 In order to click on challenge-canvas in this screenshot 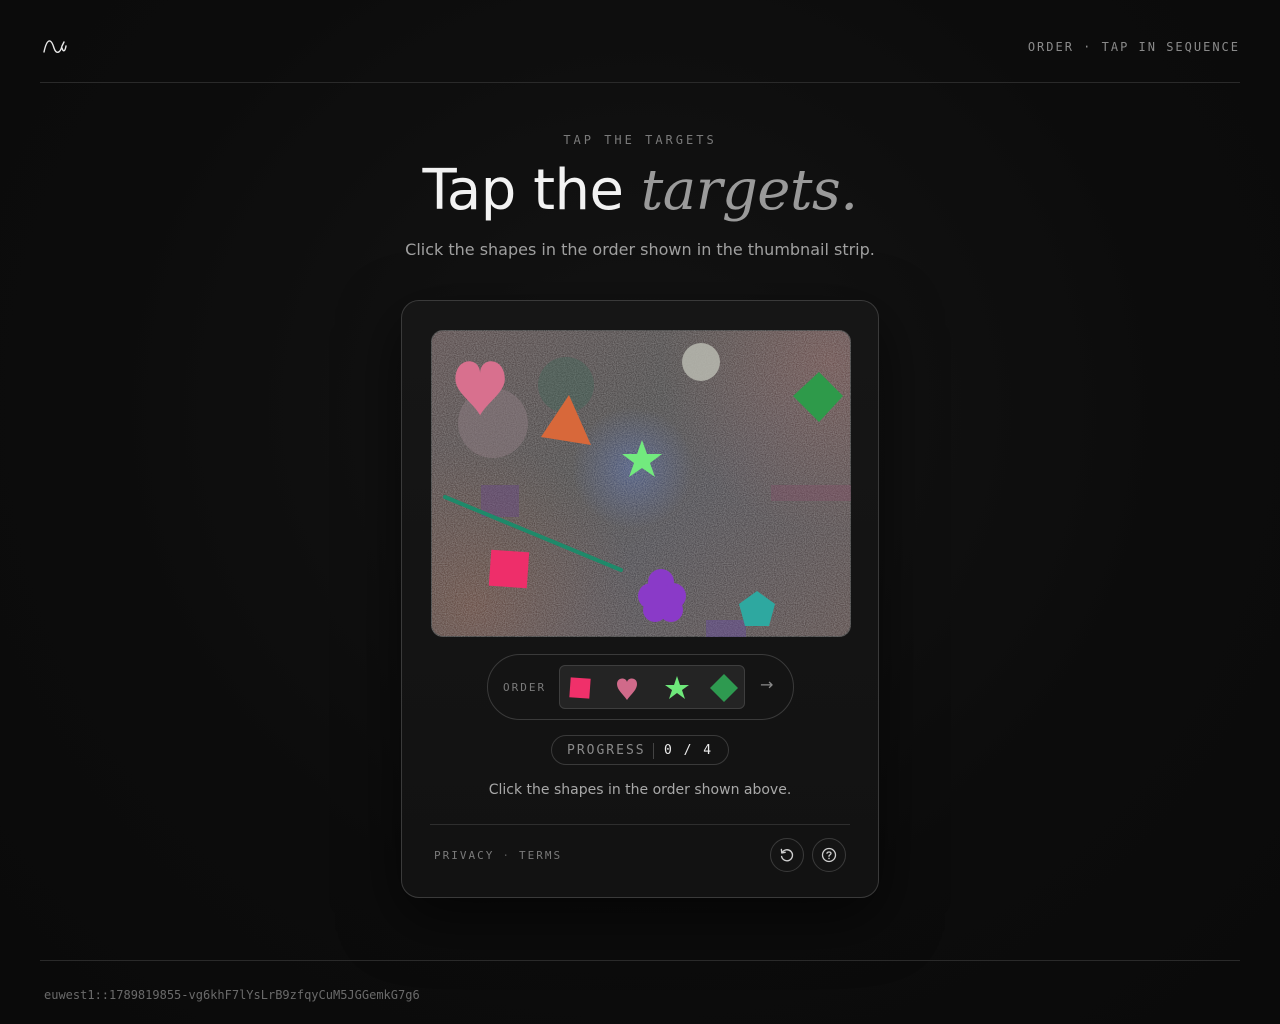, I will do `click(641, 483)`.